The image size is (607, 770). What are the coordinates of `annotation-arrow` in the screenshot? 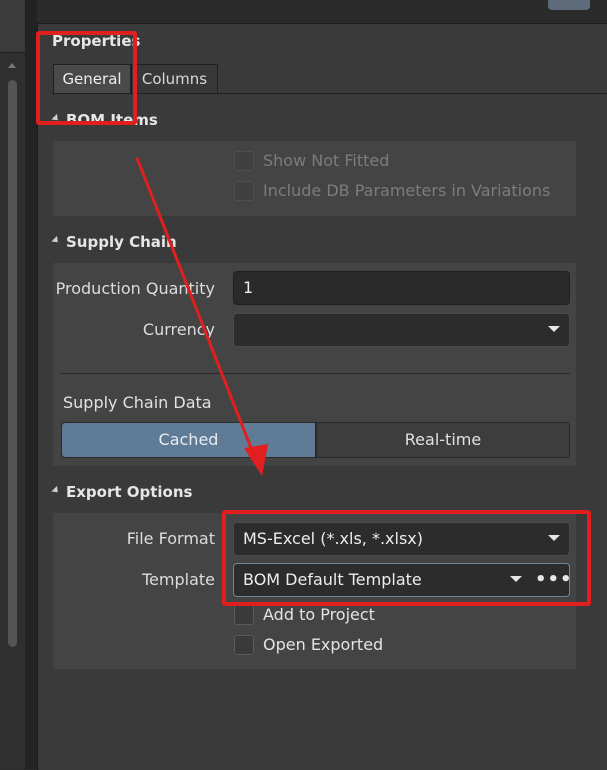 It's located at (201, 316).